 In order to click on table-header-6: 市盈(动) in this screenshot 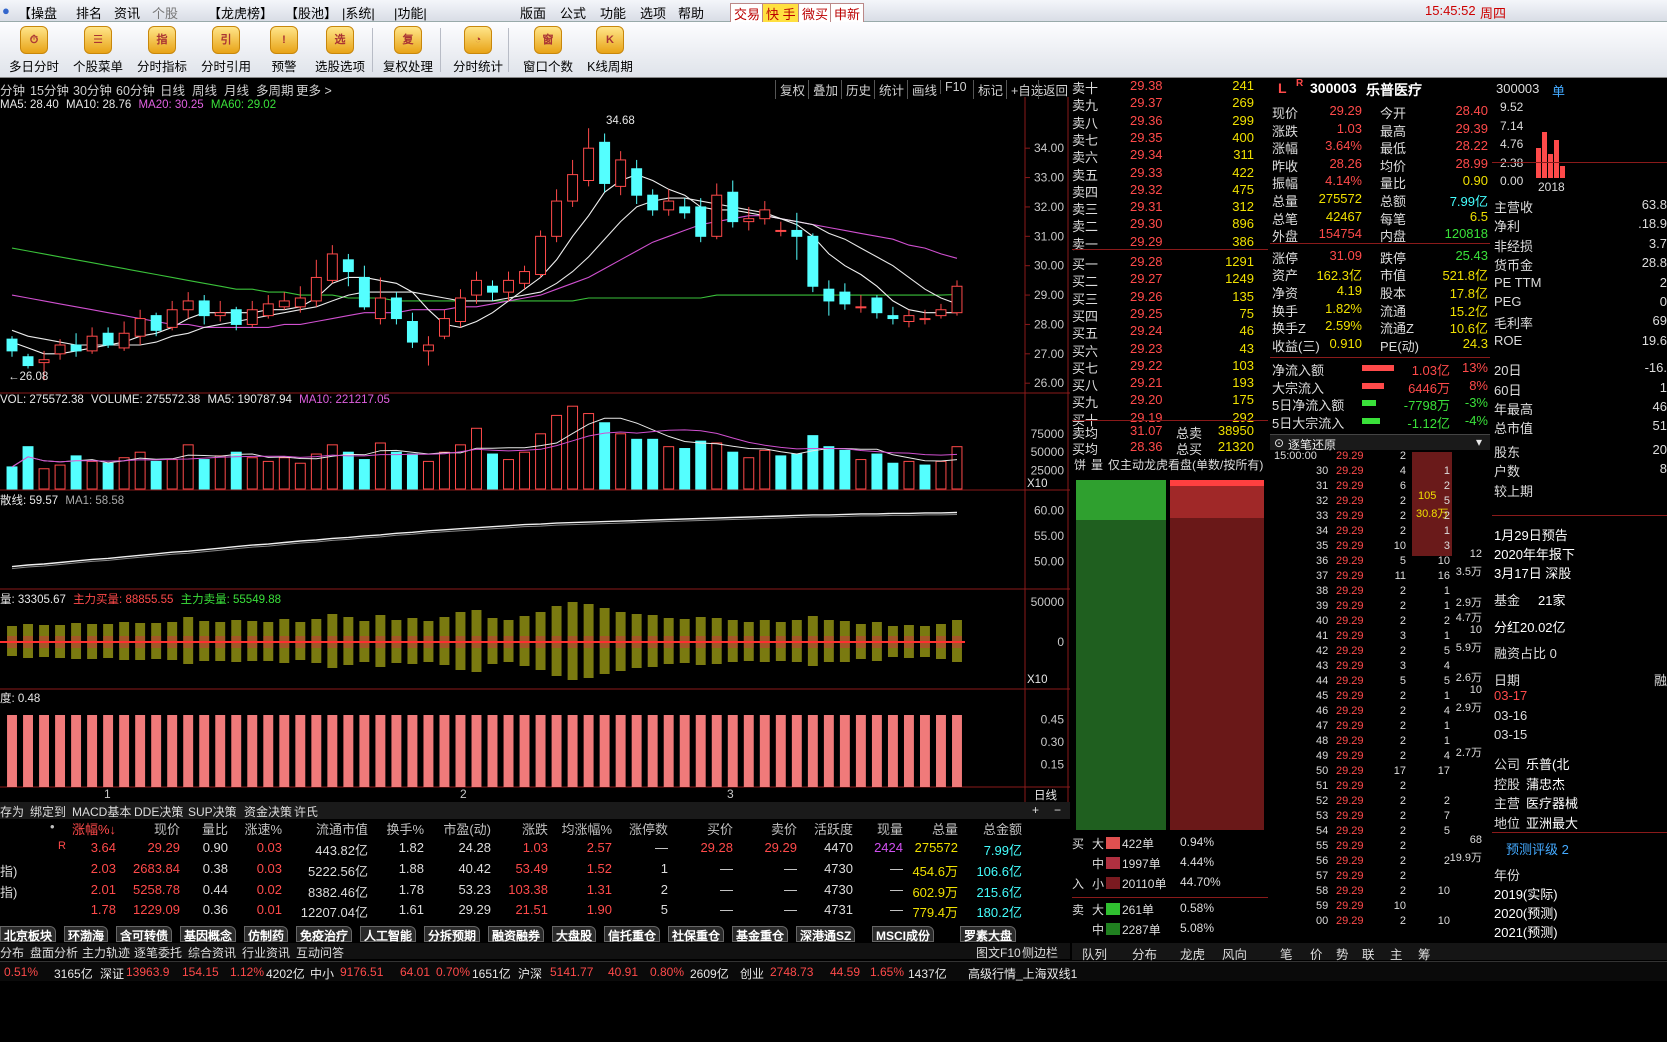, I will do `click(459, 828)`.